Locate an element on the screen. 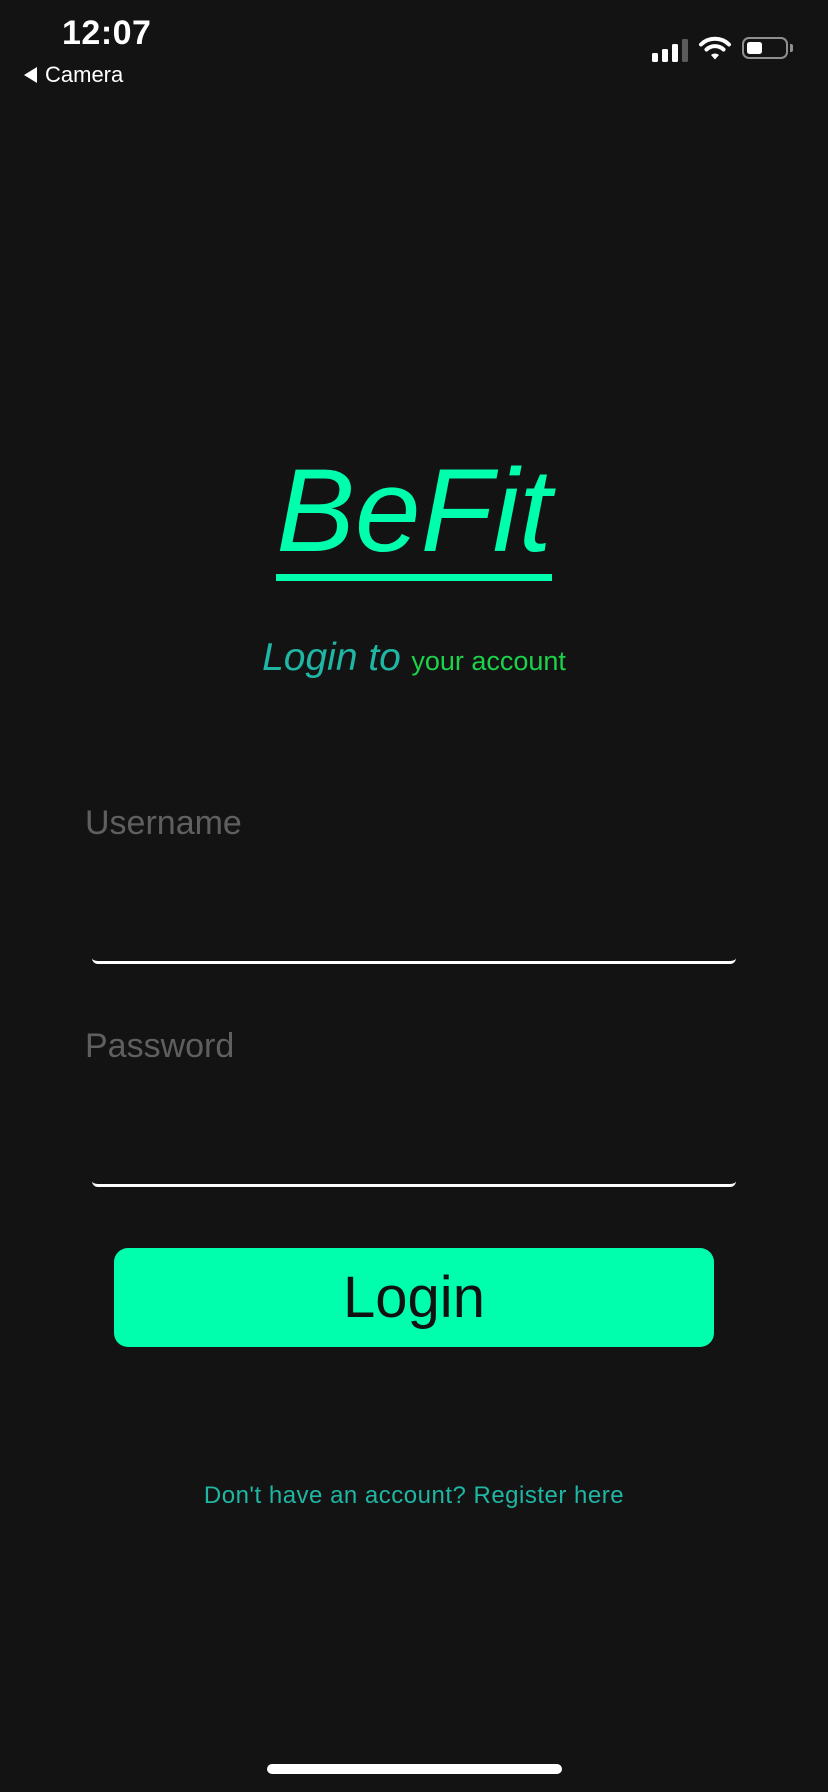 This screenshot has height=1792, width=828. logo-text: BeFit is located at coordinates (414, 516).